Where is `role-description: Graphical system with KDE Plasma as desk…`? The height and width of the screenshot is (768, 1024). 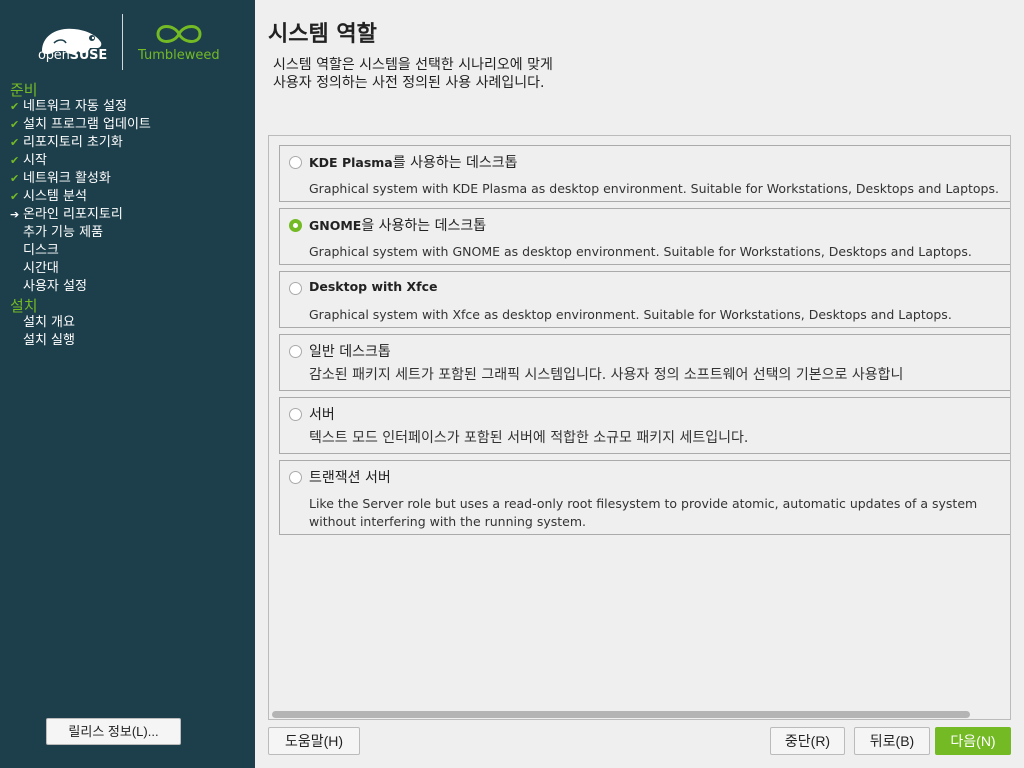 role-description: Graphical system with KDE Plasma as desk… is located at coordinates (654, 188).